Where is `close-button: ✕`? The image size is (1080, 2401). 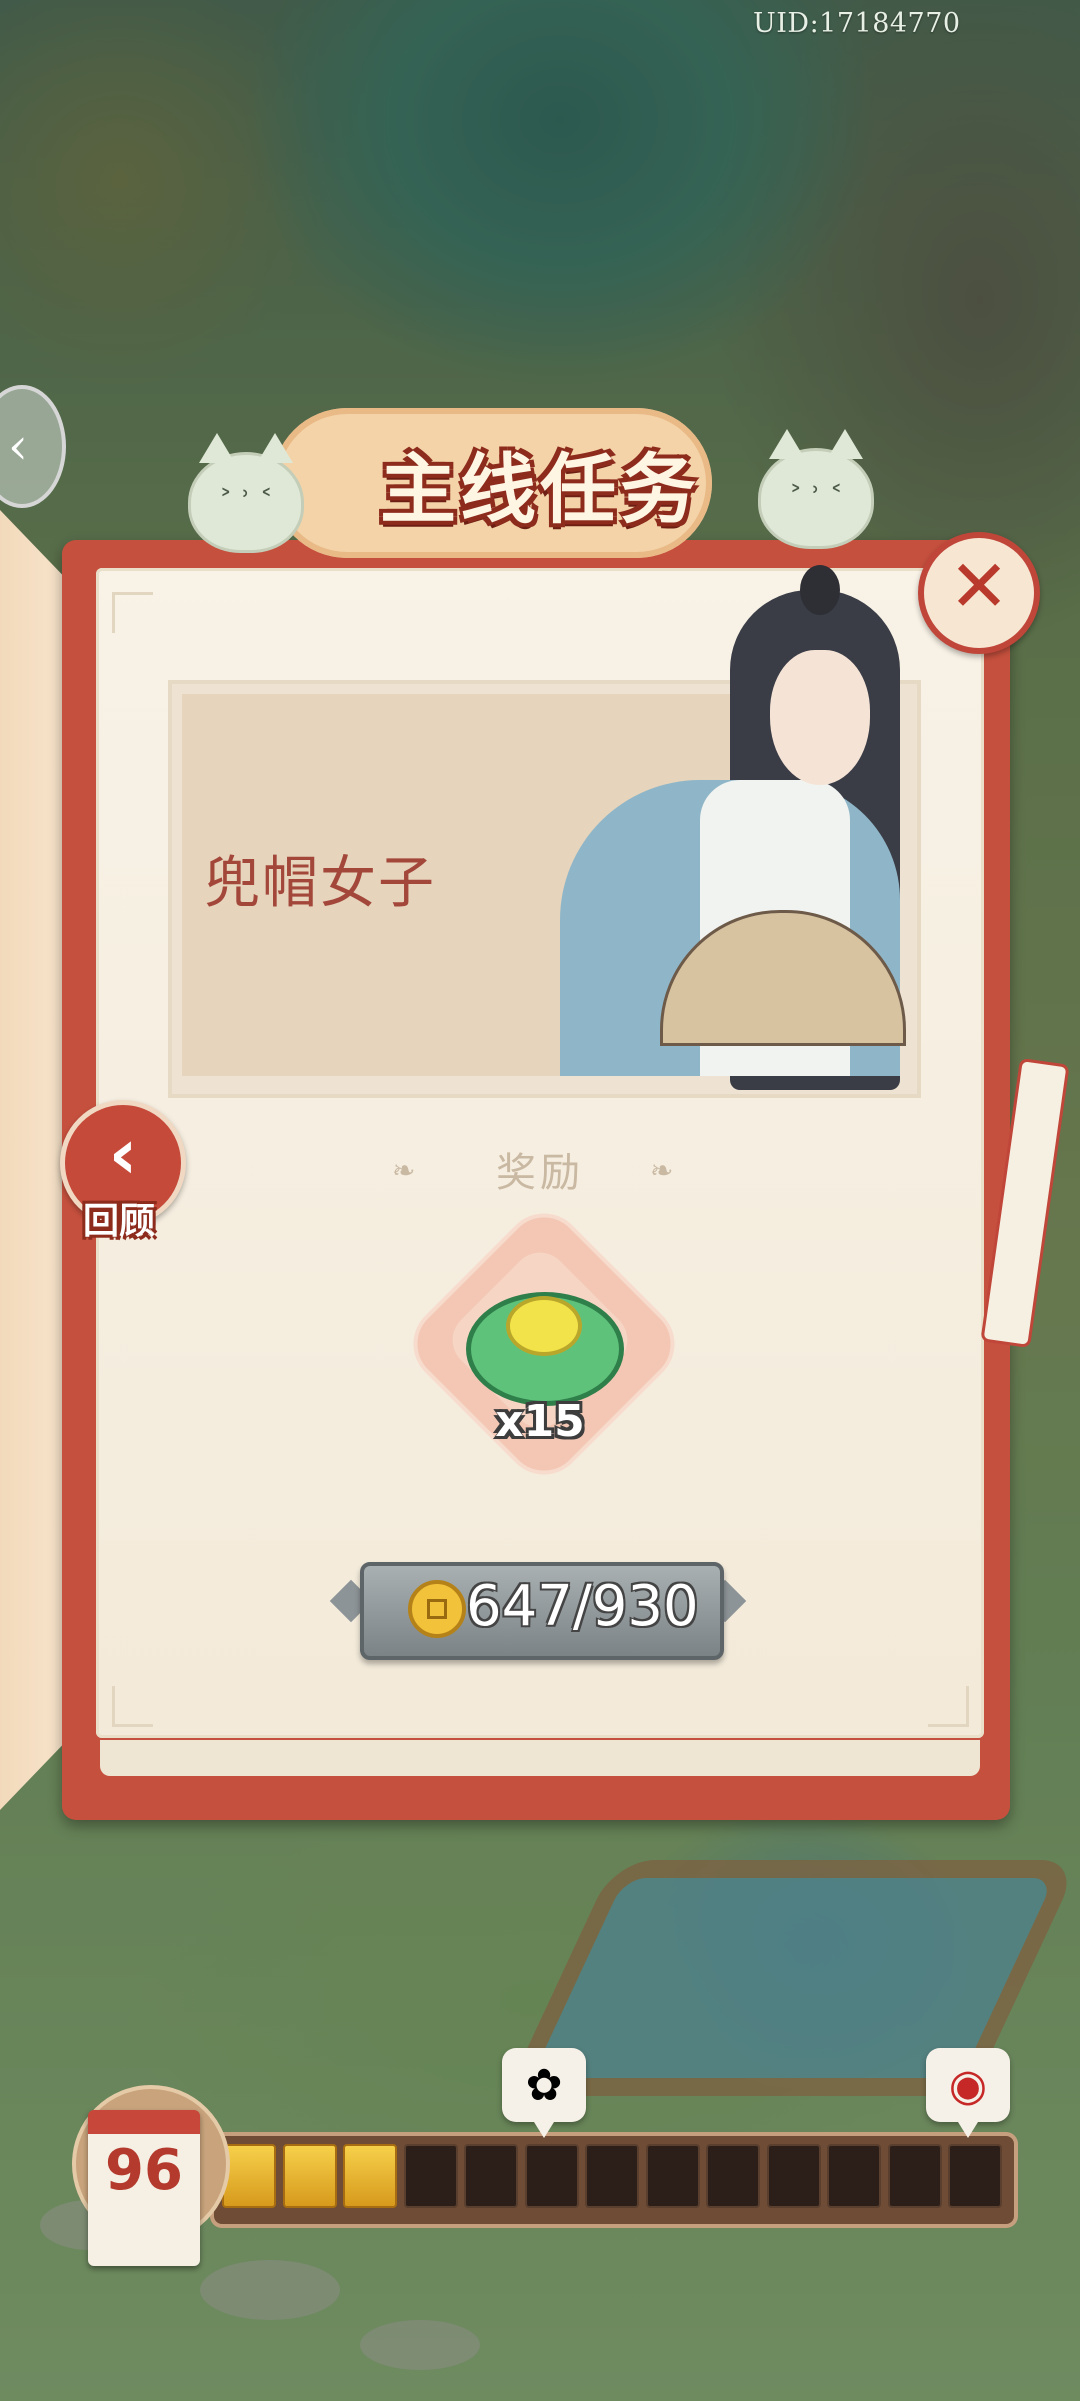
close-button: ✕ is located at coordinates (979, 593).